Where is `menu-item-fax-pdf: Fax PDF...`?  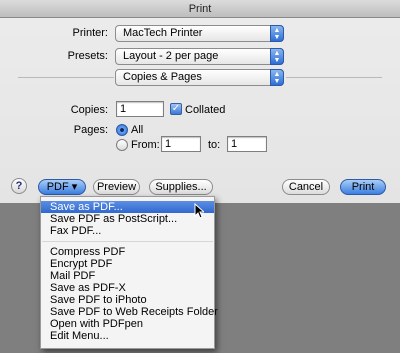
menu-item-fax-pdf: Fax PDF... is located at coordinates (127, 231).